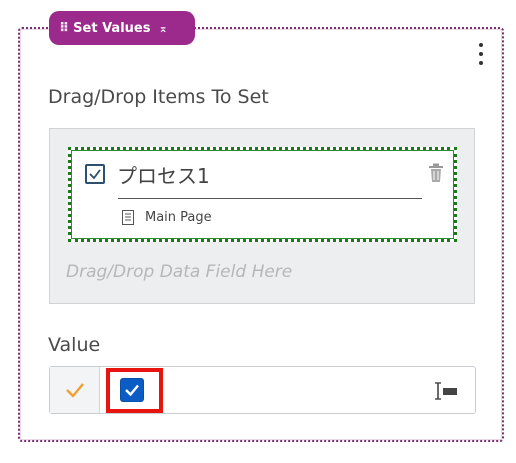 This screenshot has height=463, width=516. I want to click on drag-handle-icon: ⠿, so click(64, 28).